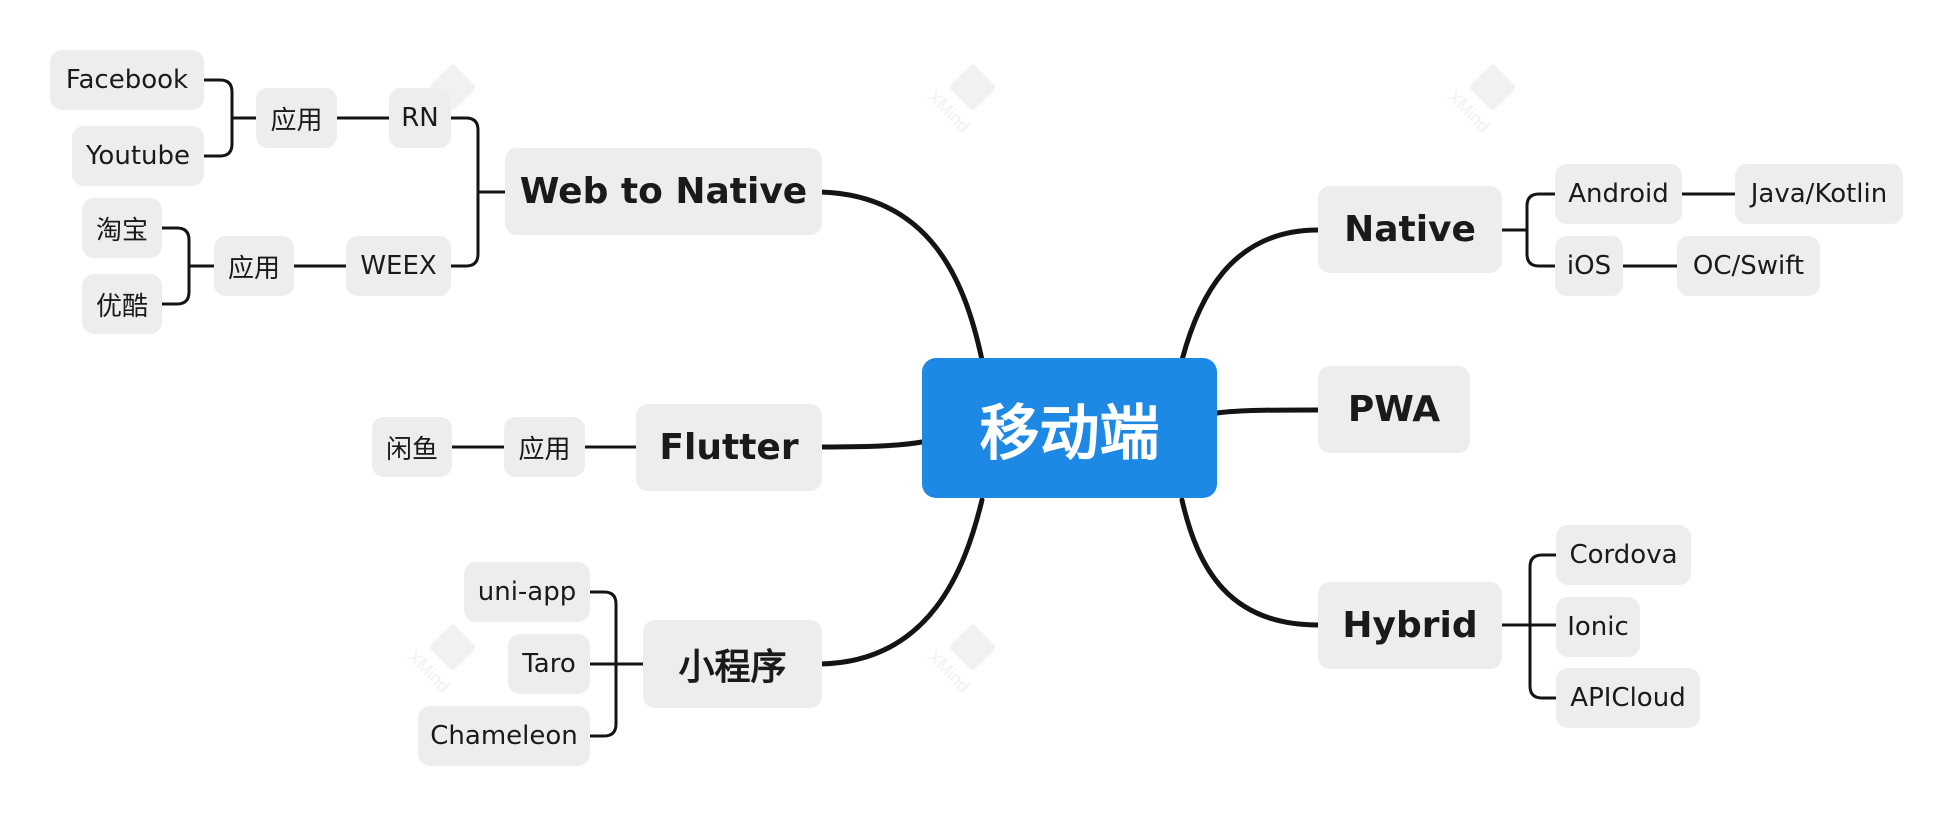 The height and width of the screenshot is (816, 1954). Describe the element at coordinates (729, 447) in the screenshot. I see `topic-flutter: Flutter` at that location.